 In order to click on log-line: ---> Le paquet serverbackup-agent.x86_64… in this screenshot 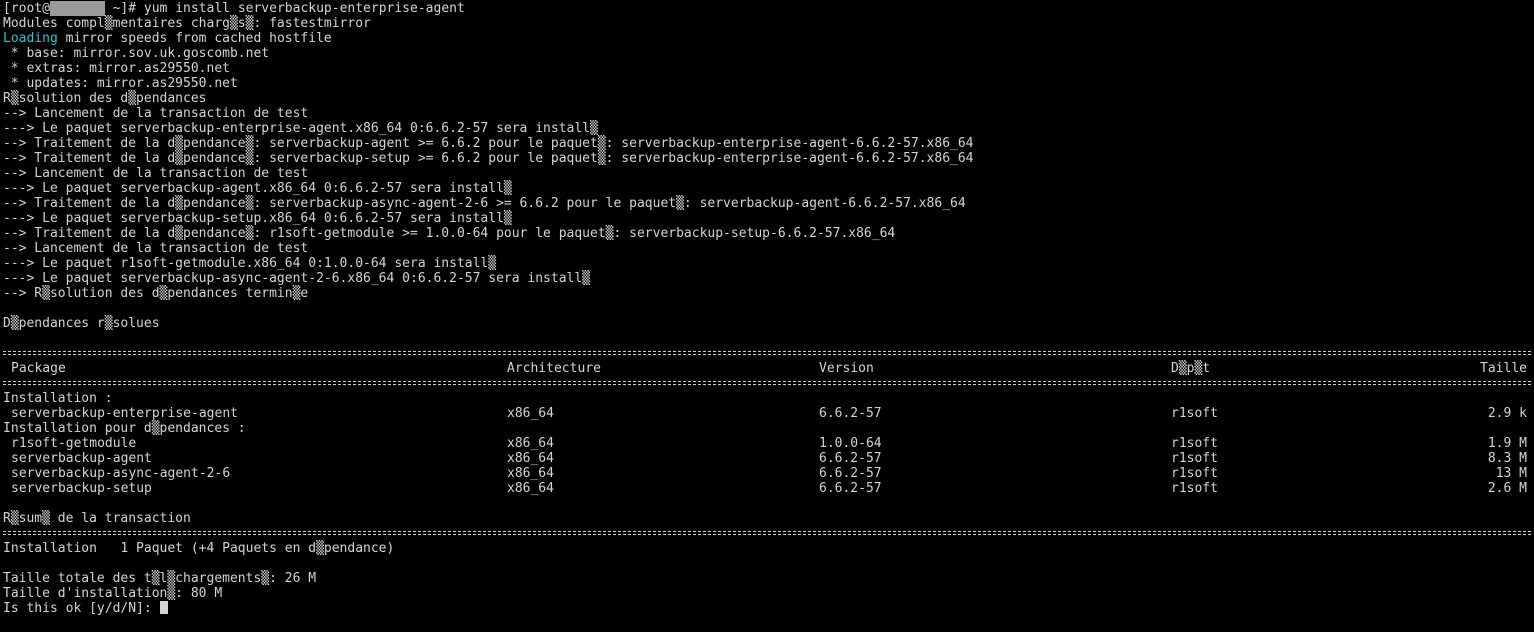, I will do `click(257, 188)`.